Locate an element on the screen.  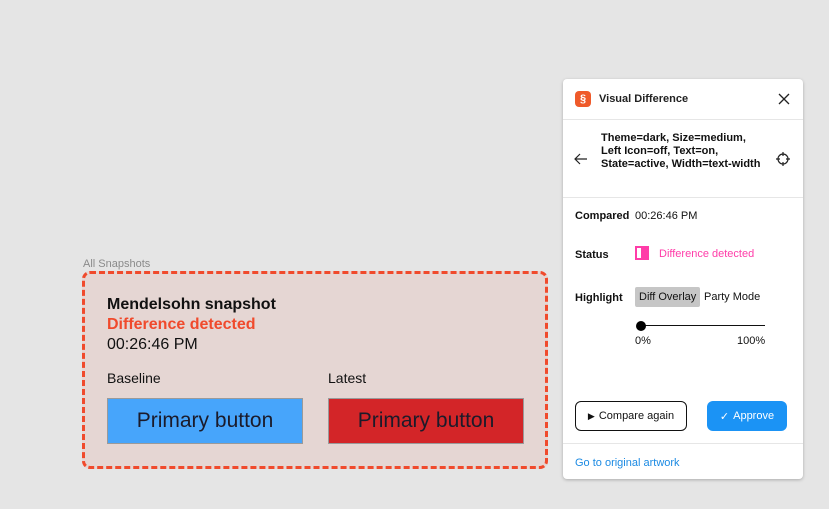
baseline-primary-button: Primary button is located at coordinates (205, 421).